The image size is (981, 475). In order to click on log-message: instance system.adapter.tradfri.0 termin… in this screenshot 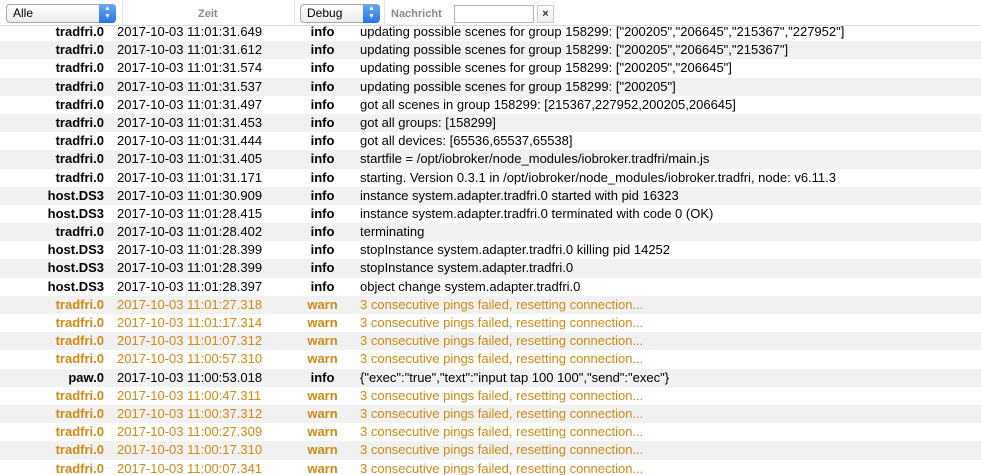, I will do `click(537, 213)`.